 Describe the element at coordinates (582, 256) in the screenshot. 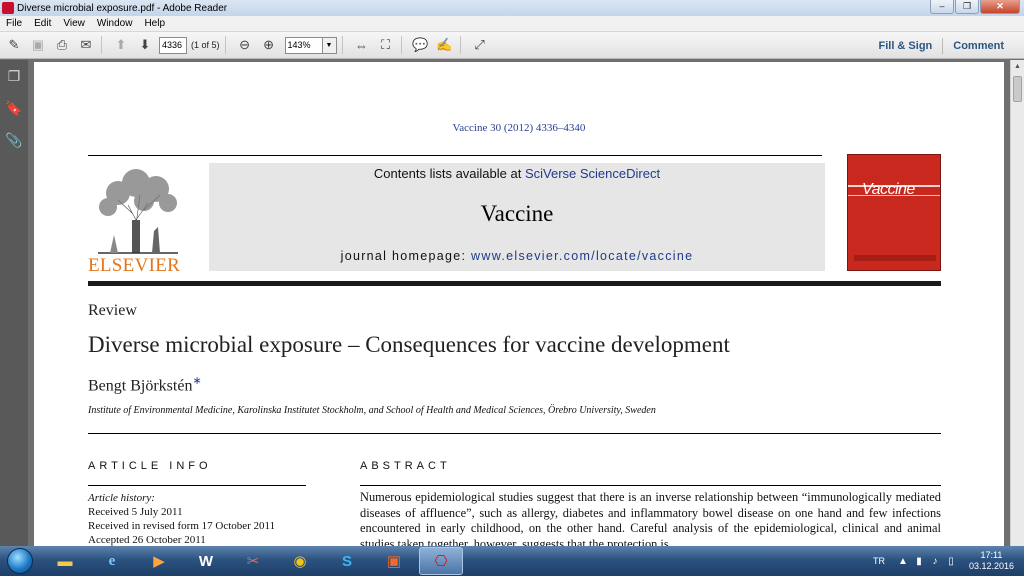

I see `homepage-link: www.elsevier.com/locate/vaccine` at that location.